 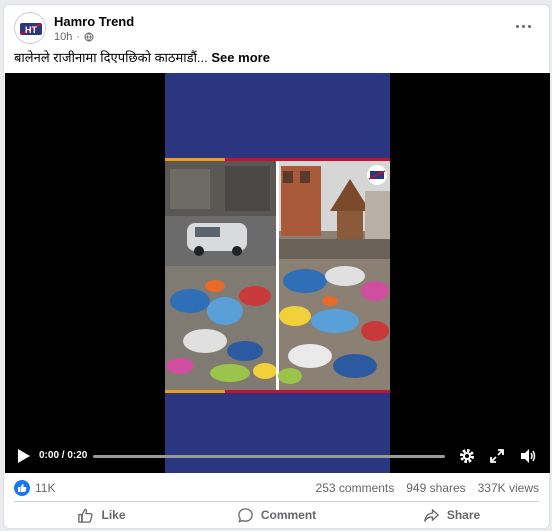 I want to click on avatar: HT, so click(x=30, y=28).